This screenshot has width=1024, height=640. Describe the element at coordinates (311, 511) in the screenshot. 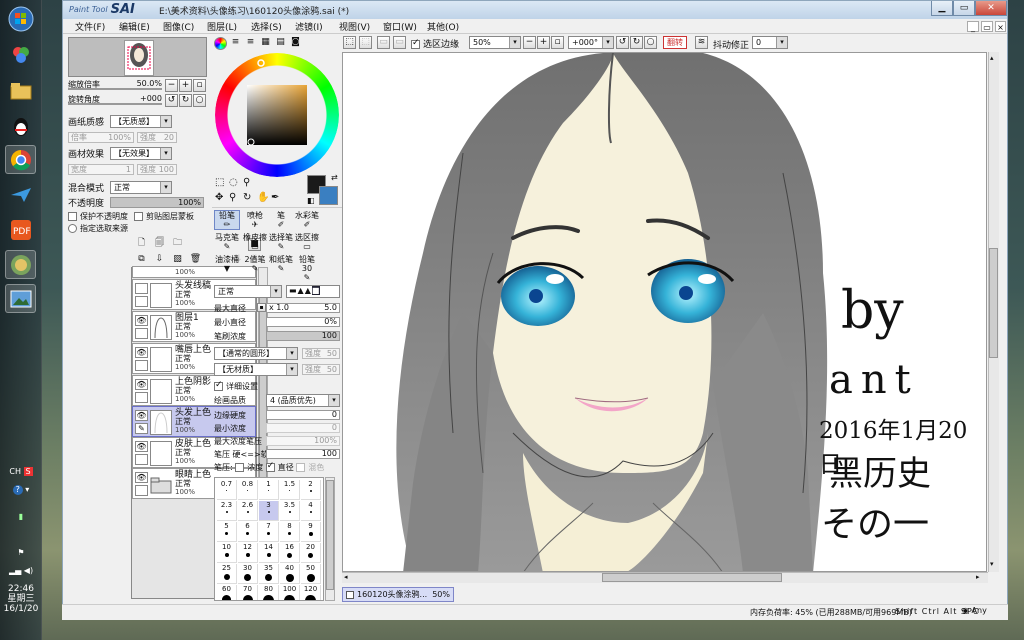

I see `brush-size-cell: 4` at that location.